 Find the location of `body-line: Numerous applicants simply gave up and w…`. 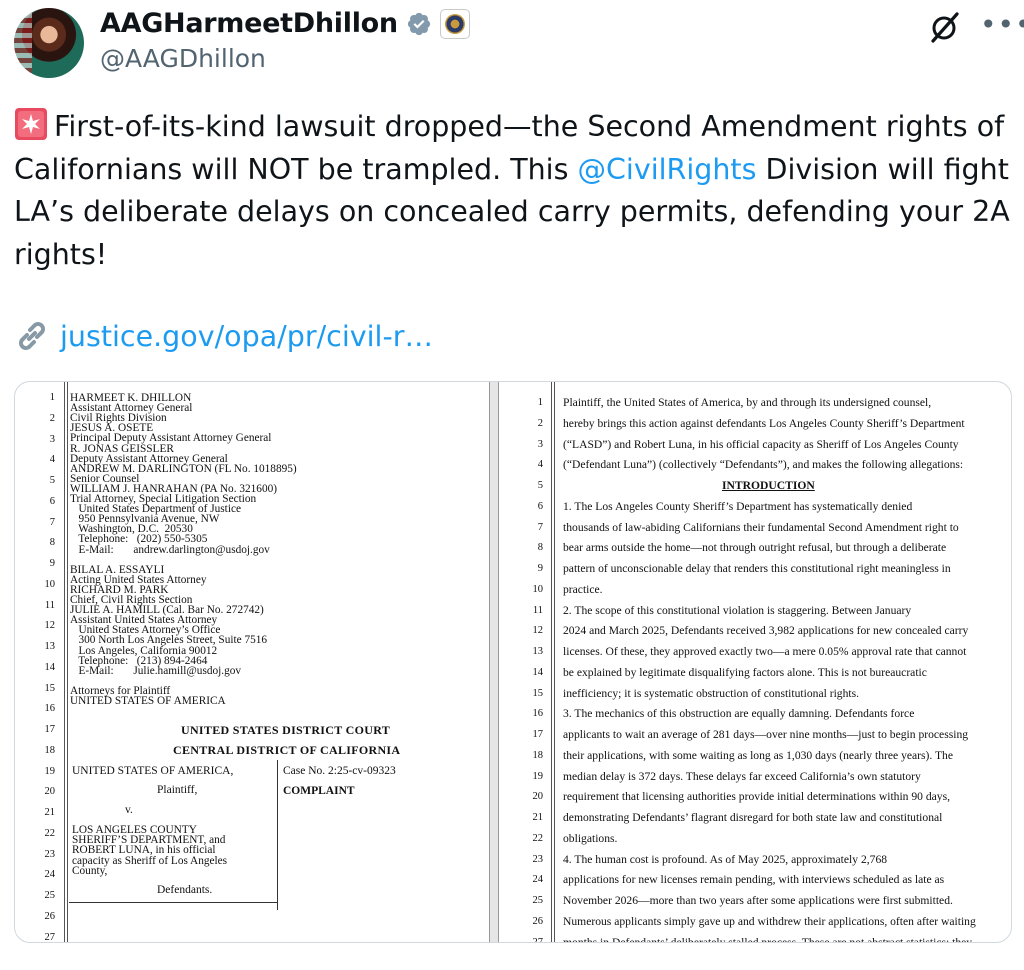

body-line: Numerous applicants simply gave up and w… is located at coordinates (769, 921).